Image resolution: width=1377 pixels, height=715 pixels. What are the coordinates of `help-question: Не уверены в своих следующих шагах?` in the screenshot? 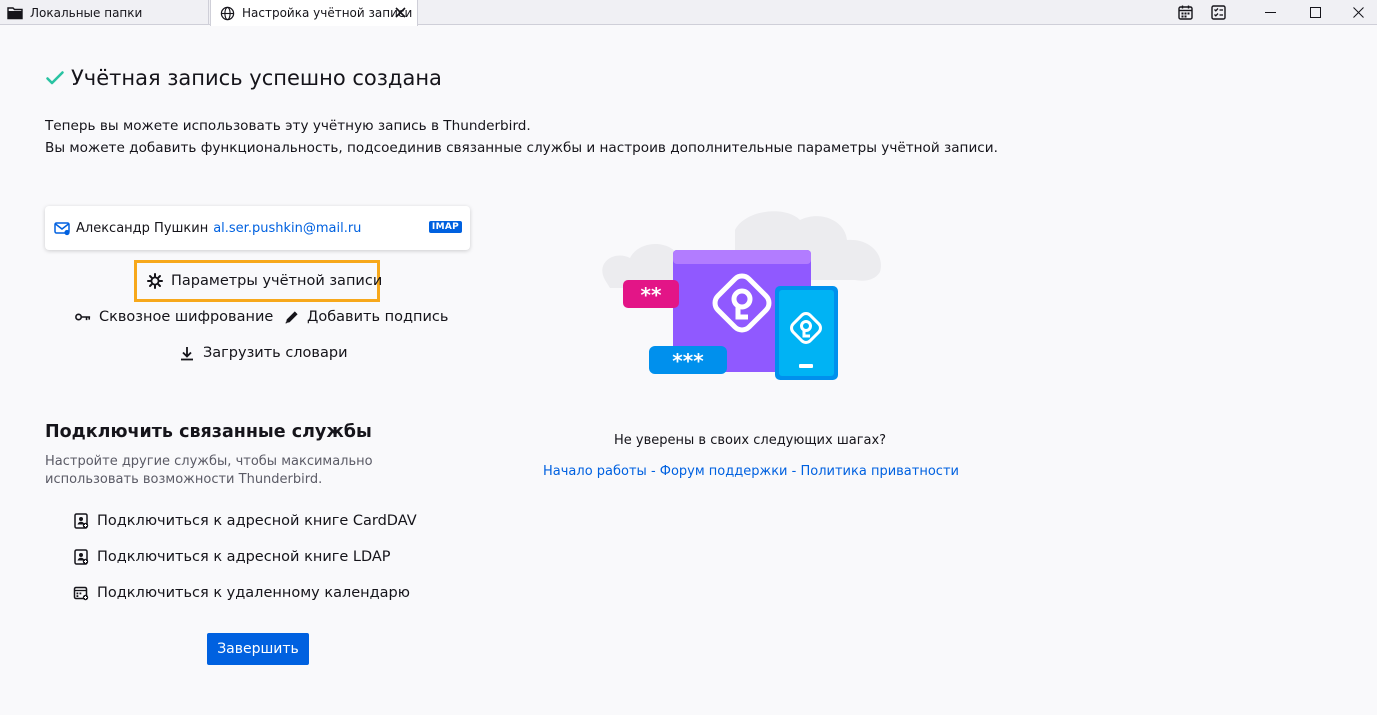 It's located at (750, 440).